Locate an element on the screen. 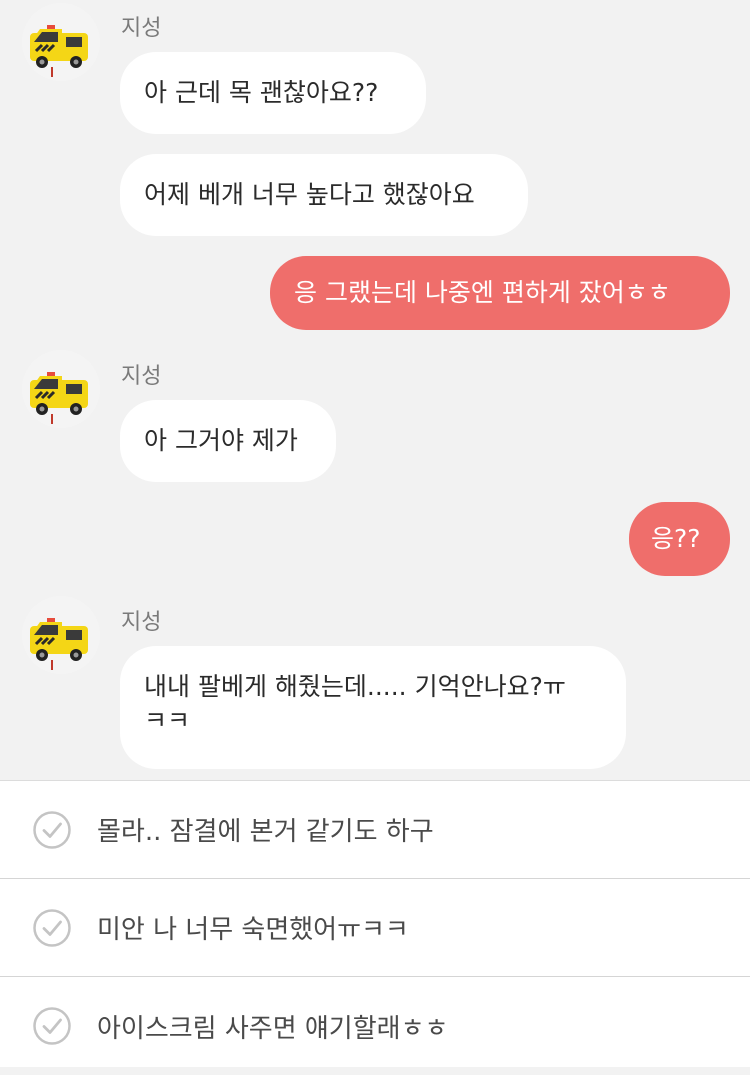  message-bubble-incoming: 아 근데 목 괜찮아요?? is located at coordinates (273, 93).